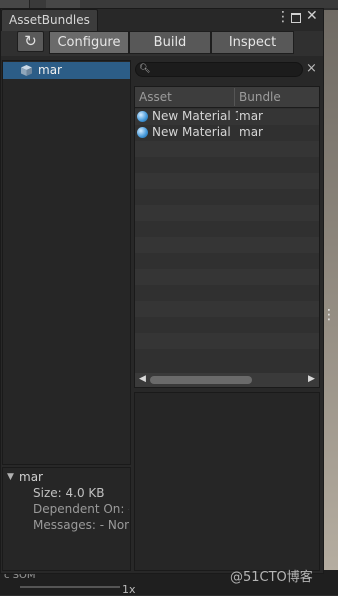  I want to click on tab-inspect: Inspect, so click(252, 42).